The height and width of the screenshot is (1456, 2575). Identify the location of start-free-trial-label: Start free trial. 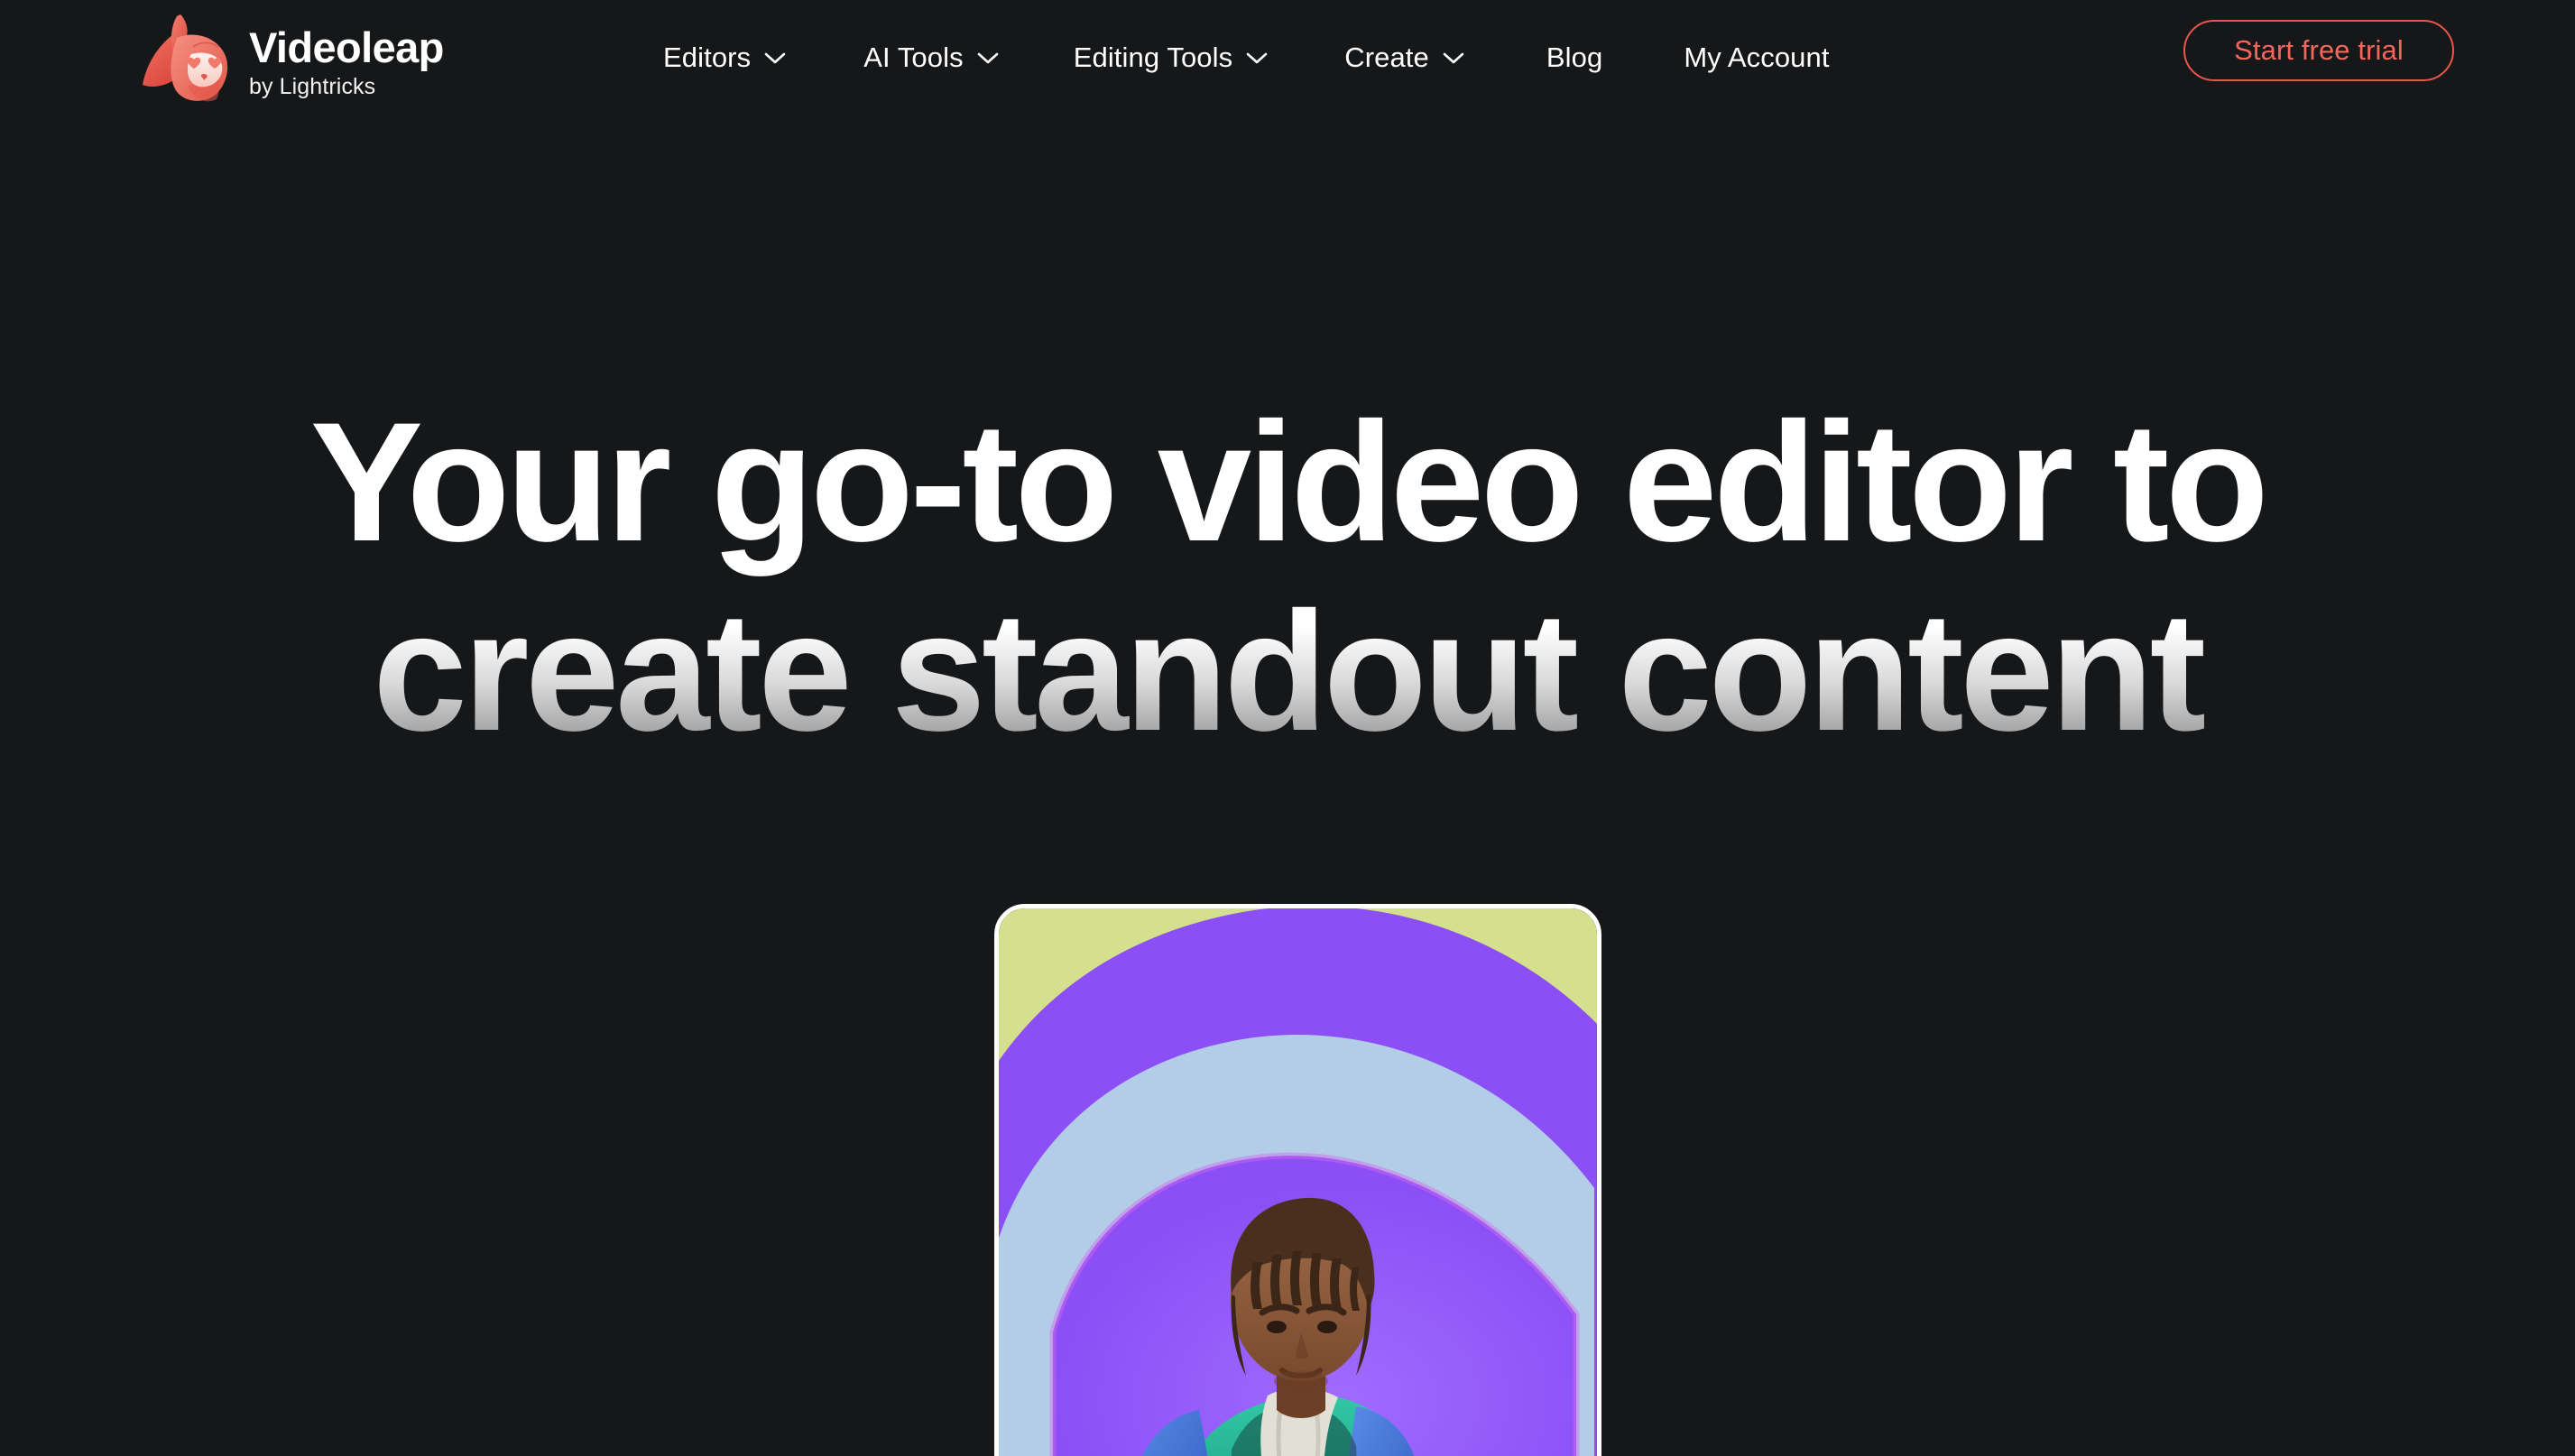
(2319, 50).